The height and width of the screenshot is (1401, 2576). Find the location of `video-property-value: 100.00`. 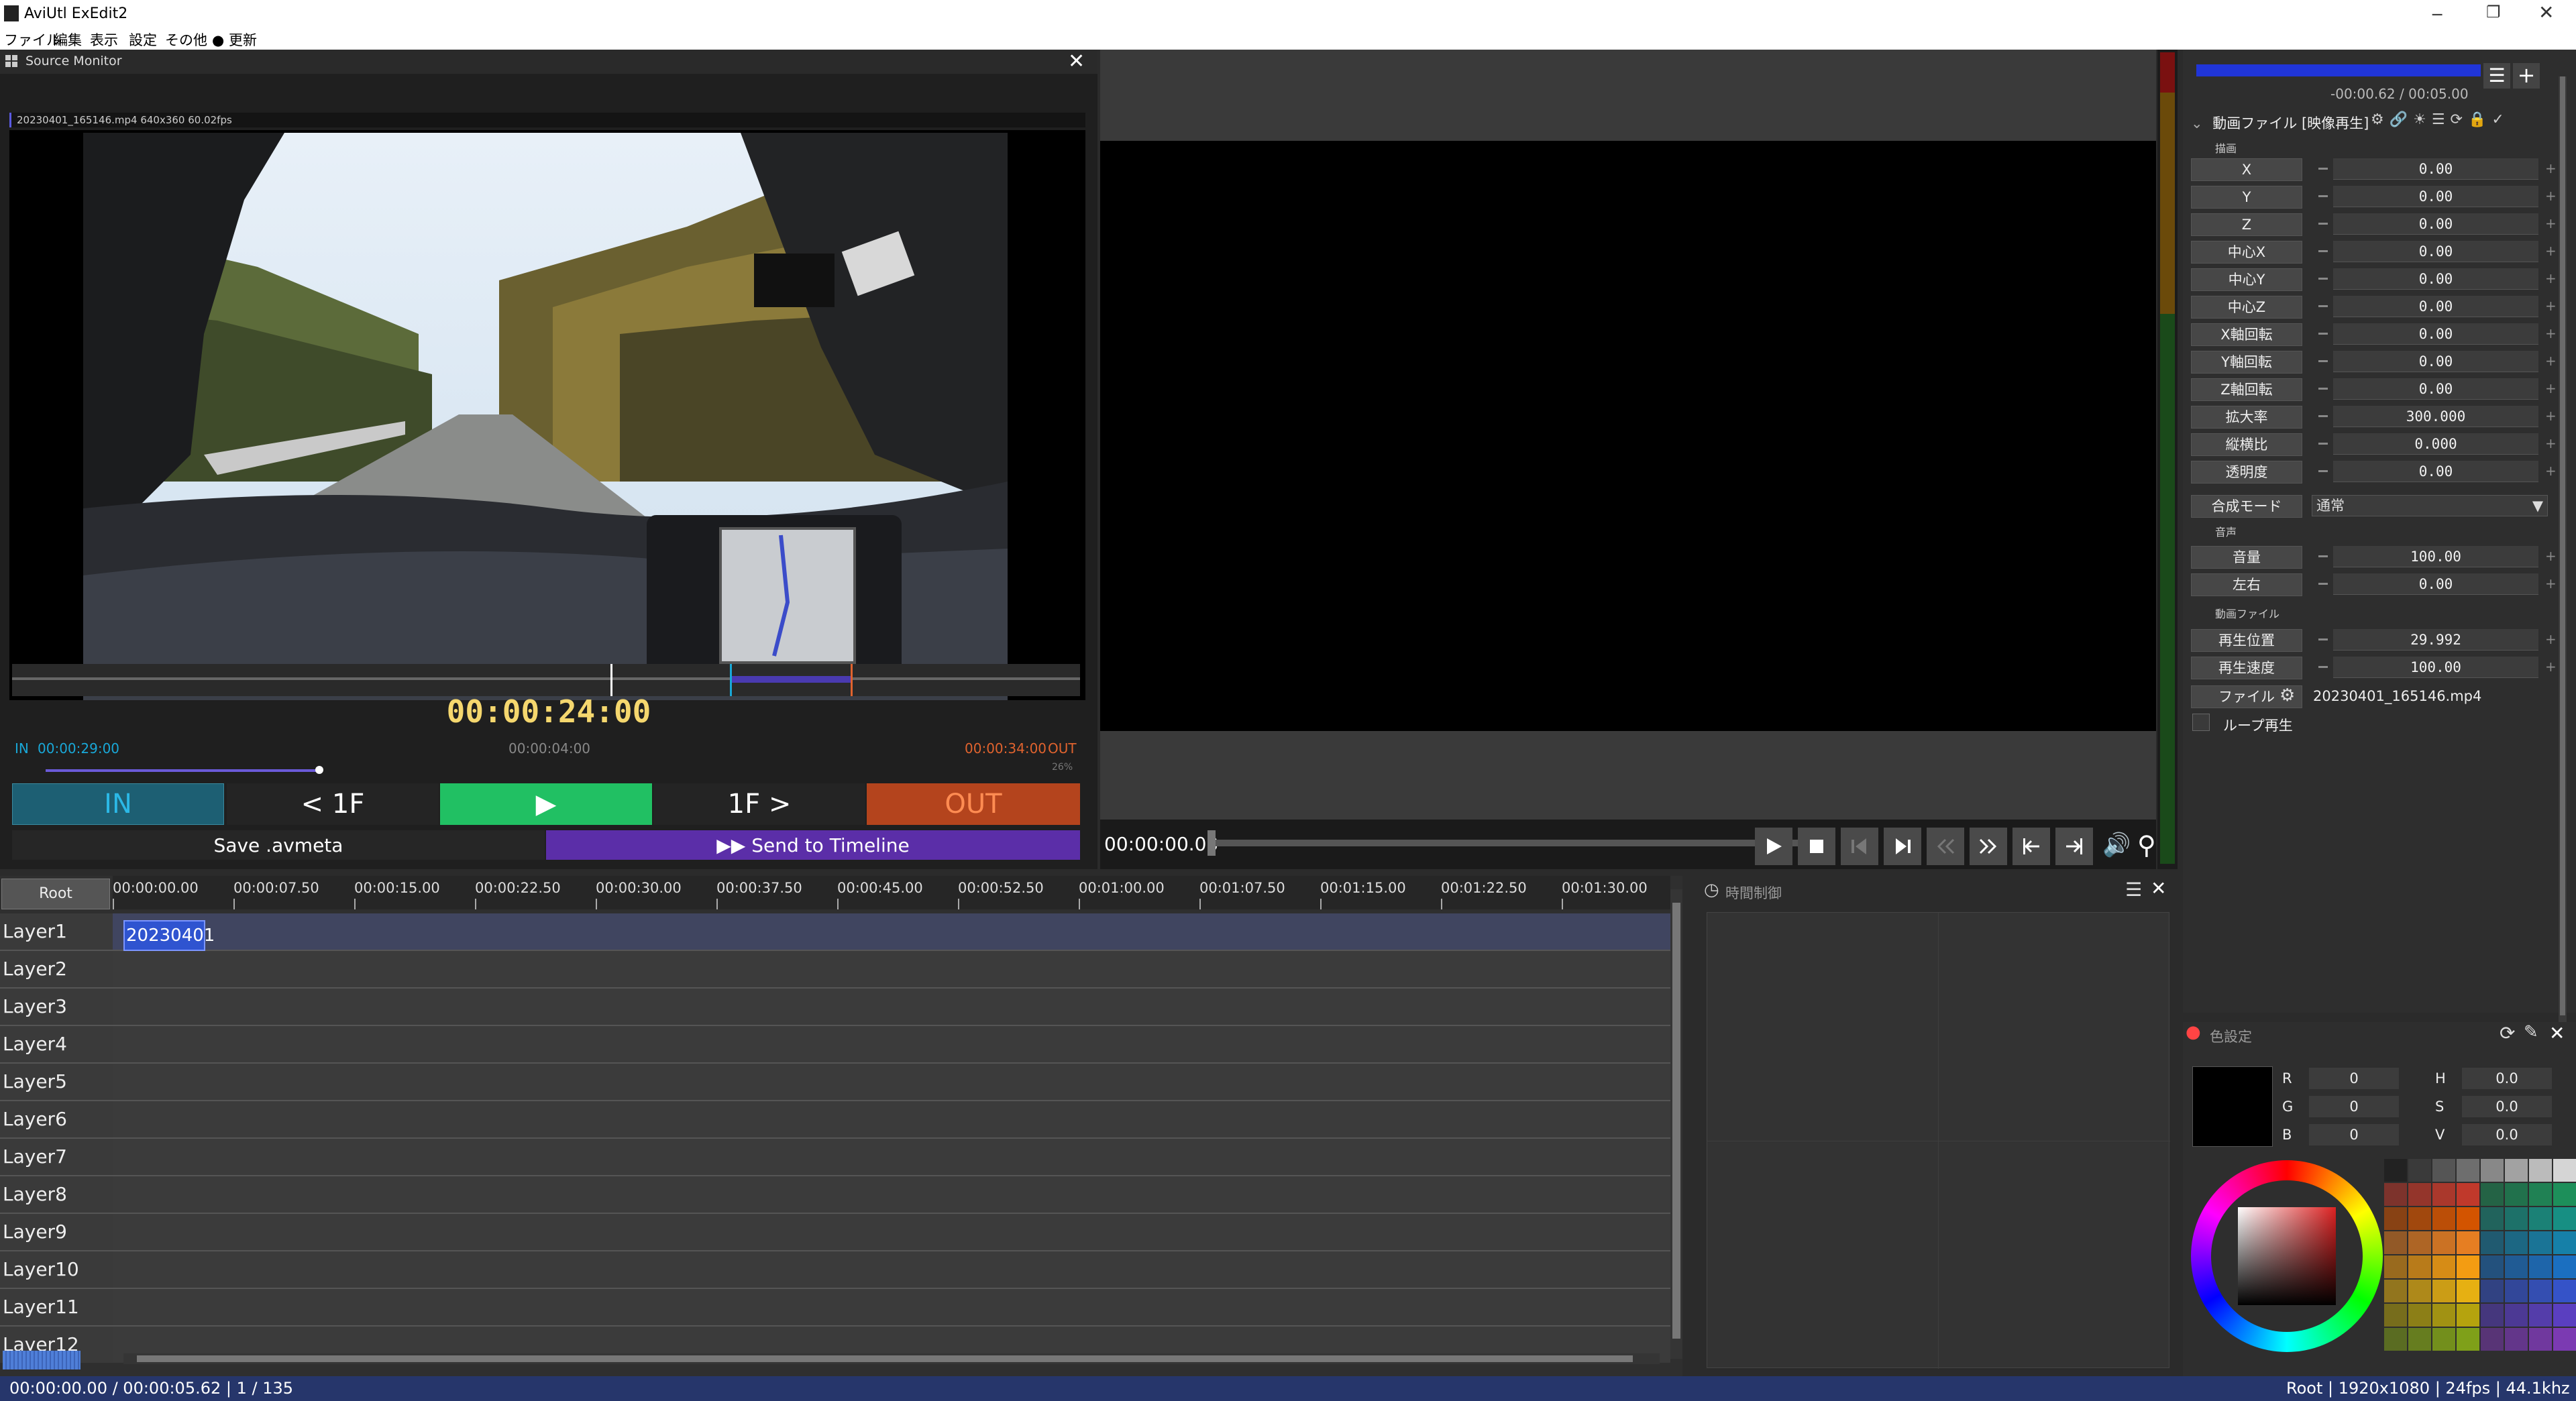

video-property-value: 100.00 is located at coordinates (2435, 667).